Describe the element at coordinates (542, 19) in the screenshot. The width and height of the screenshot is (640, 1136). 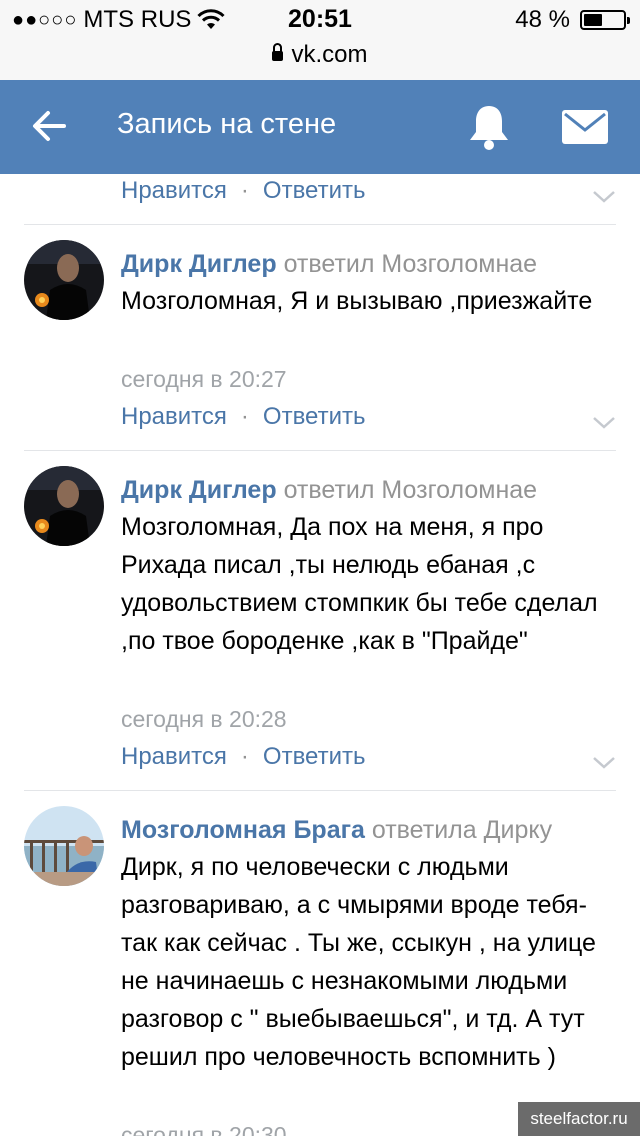
I see `battery-percent: 48 %` at that location.